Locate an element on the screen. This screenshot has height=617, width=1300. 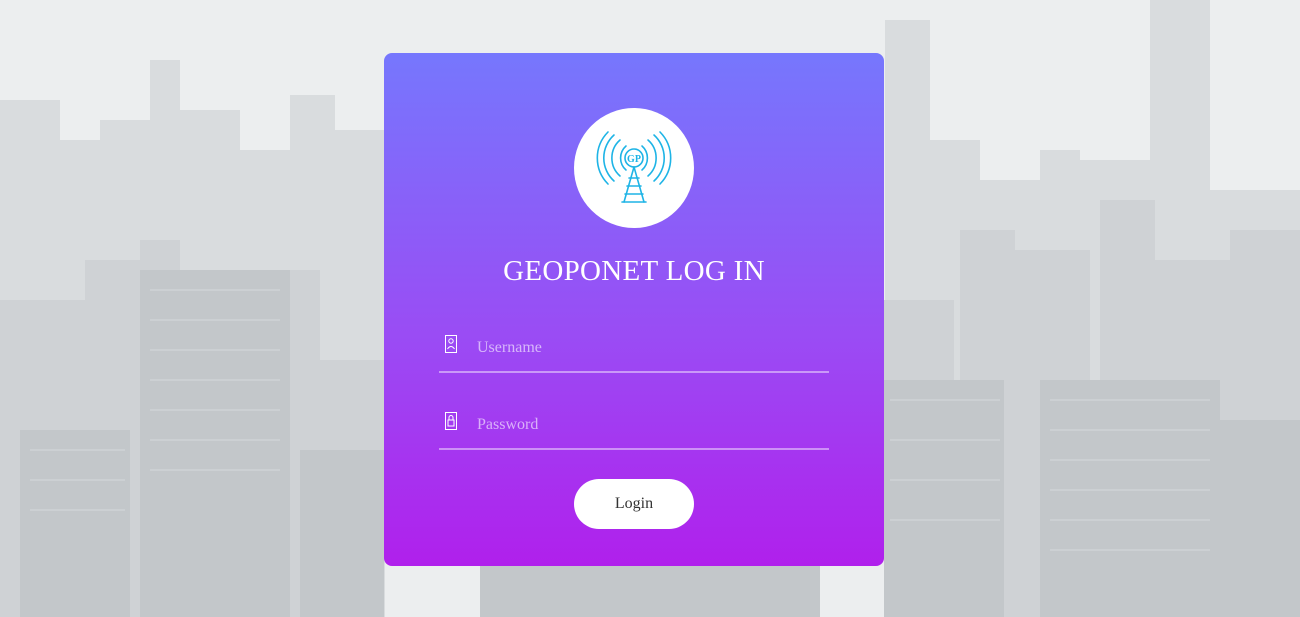
user-icon is located at coordinates (451, 344).